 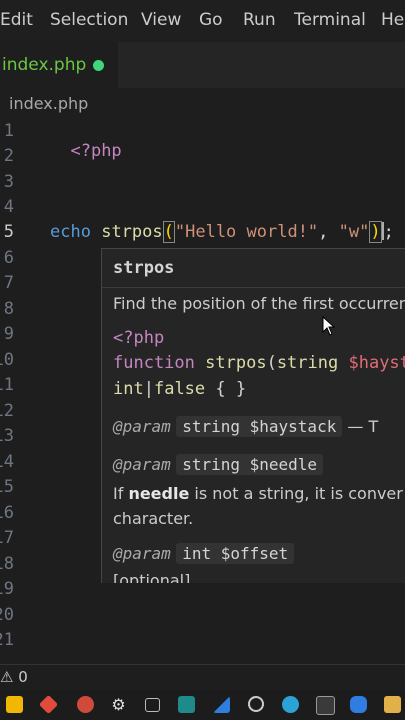 What do you see at coordinates (7, 487) in the screenshot?
I see `line-number: 15` at bounding box center [7, 487].